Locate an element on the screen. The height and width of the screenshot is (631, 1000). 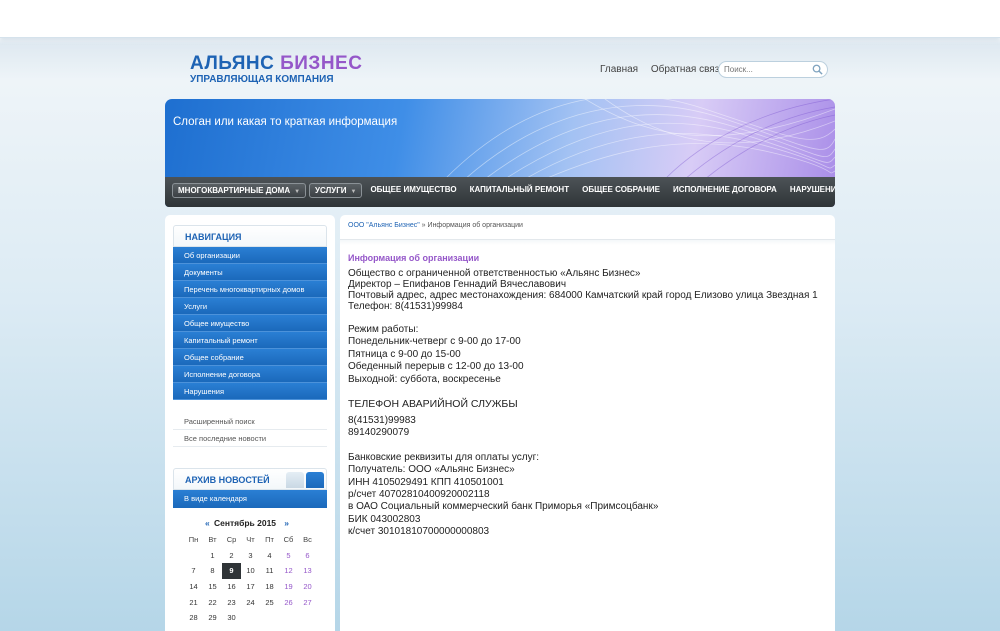
calendar-day: 18 is located at coordinates (269, 587).